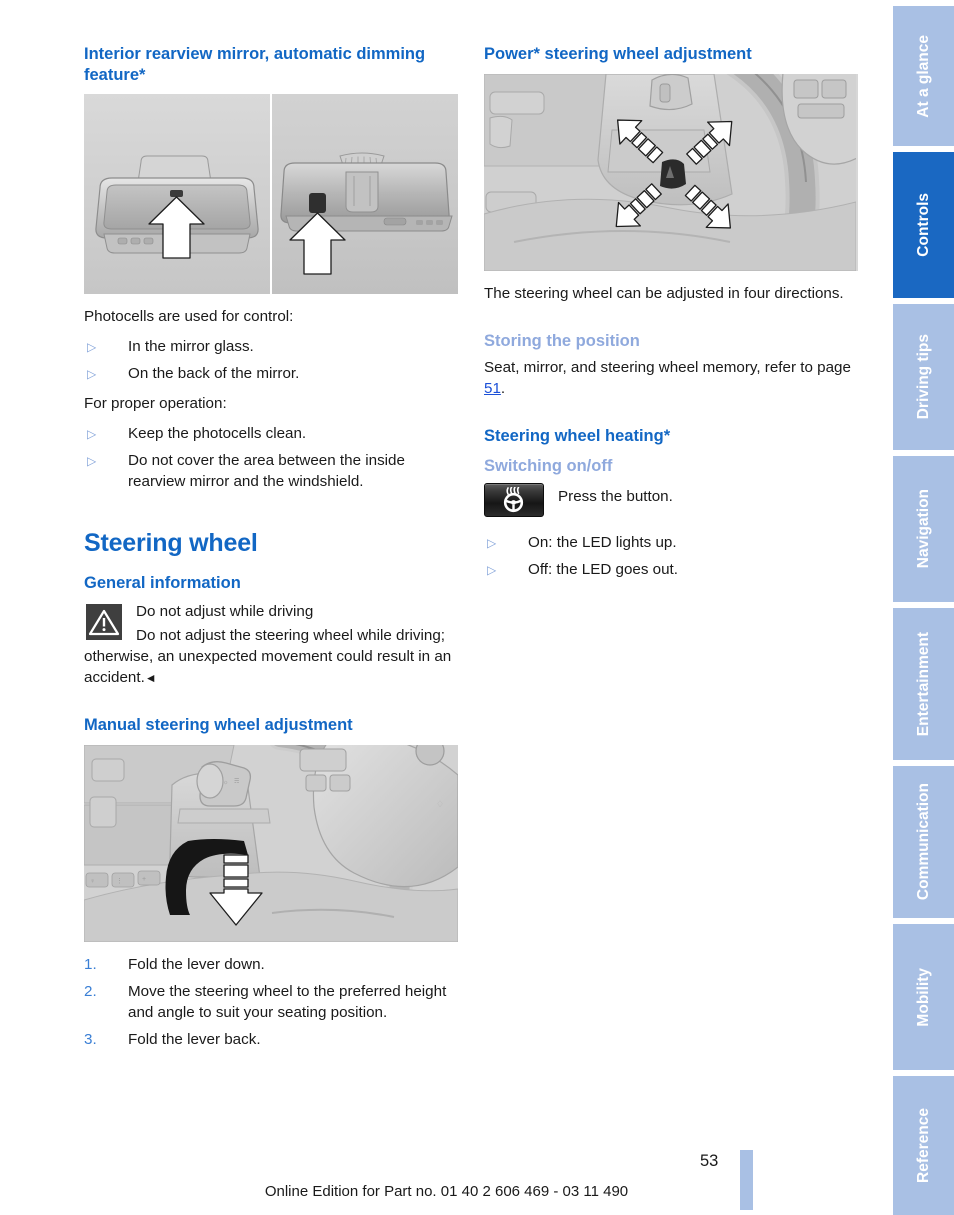 The image size is (954, 1215). I want to click on heading-manual-steering-wheel-adjustment: Manual steering wheel adjustment, so click(218, 725).